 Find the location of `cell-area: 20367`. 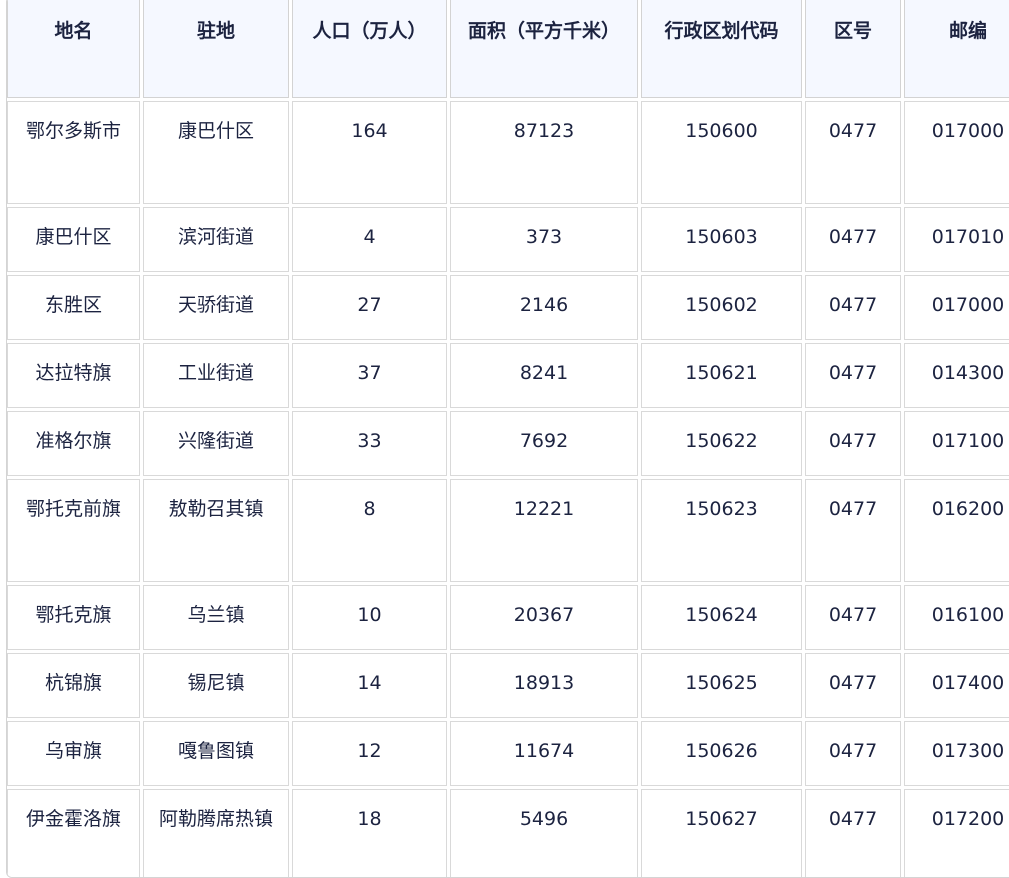

cell-area: 20367 is located at coordinates (544, 617).